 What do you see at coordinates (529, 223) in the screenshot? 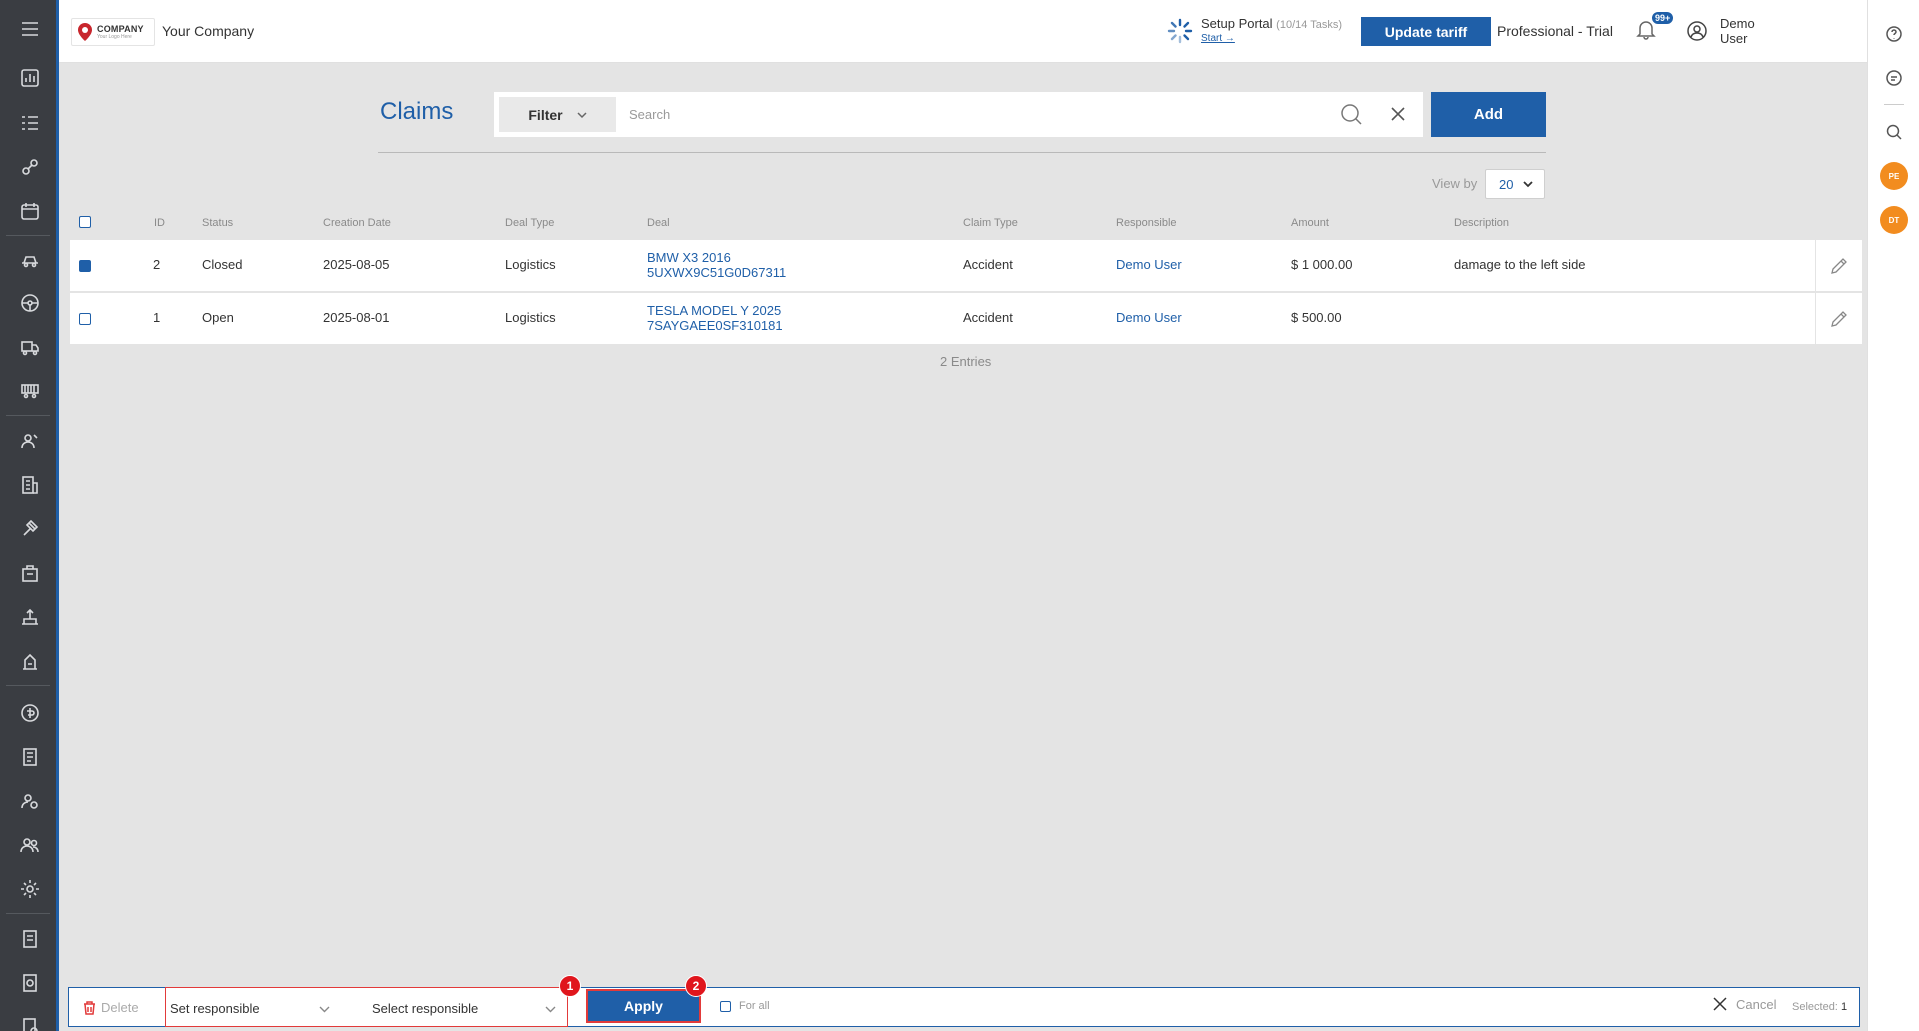
I see `column-header-deal-type: Deal Type` at bounding box center [529, 223].